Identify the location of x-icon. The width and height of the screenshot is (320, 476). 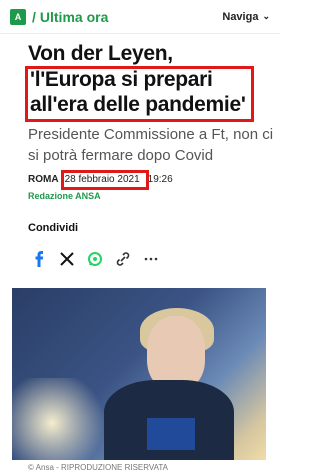
(67, 259).